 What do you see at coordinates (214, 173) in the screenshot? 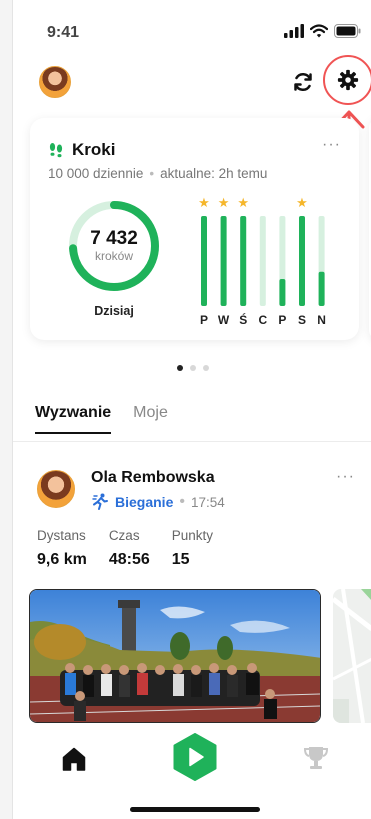
I see `last-updated: aktualne: 2h temu` at bounding box center [214, 173].